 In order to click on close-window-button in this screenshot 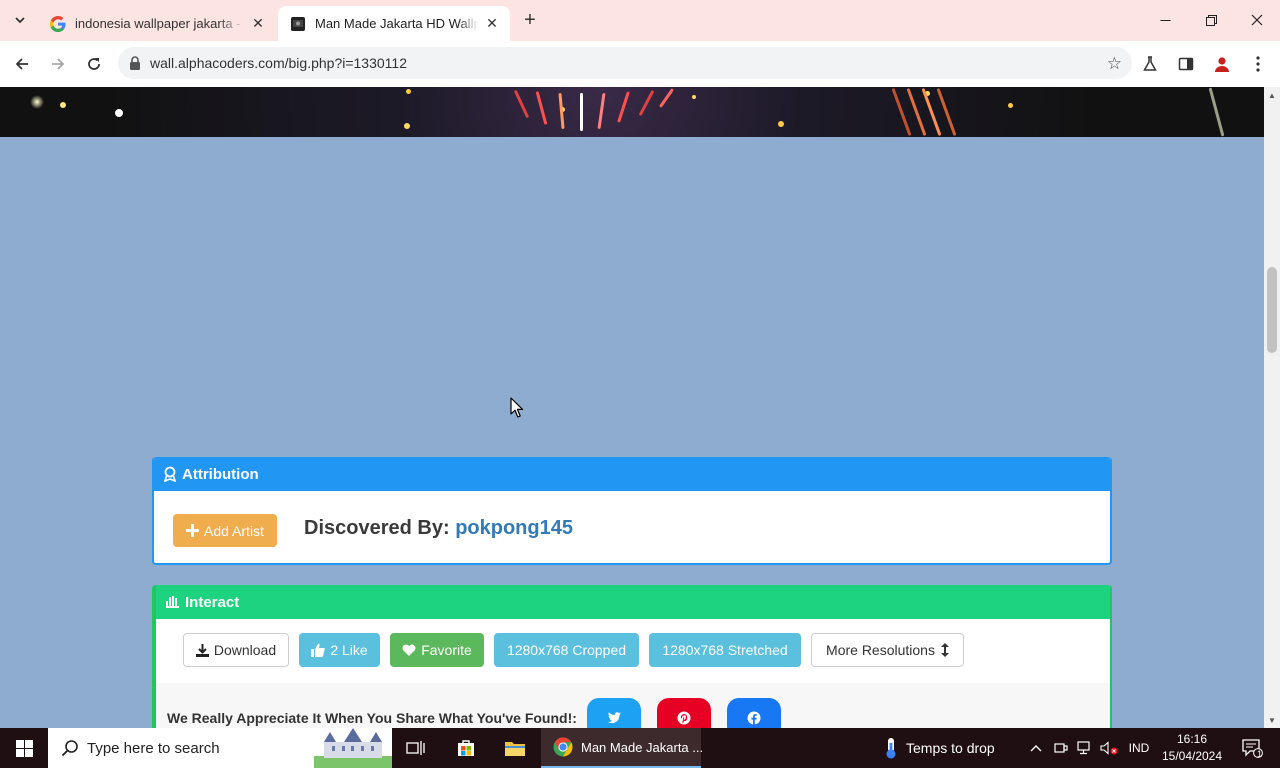, I will do `click(1257, 20)`.